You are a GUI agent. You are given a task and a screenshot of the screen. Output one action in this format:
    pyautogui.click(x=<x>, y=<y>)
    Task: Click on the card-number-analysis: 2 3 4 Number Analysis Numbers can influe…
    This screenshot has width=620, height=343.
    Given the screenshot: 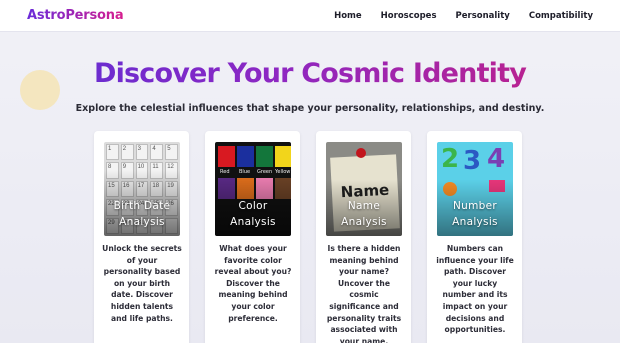 What is the action you would take?
    pyautogui.click(x=474, y=237)
    